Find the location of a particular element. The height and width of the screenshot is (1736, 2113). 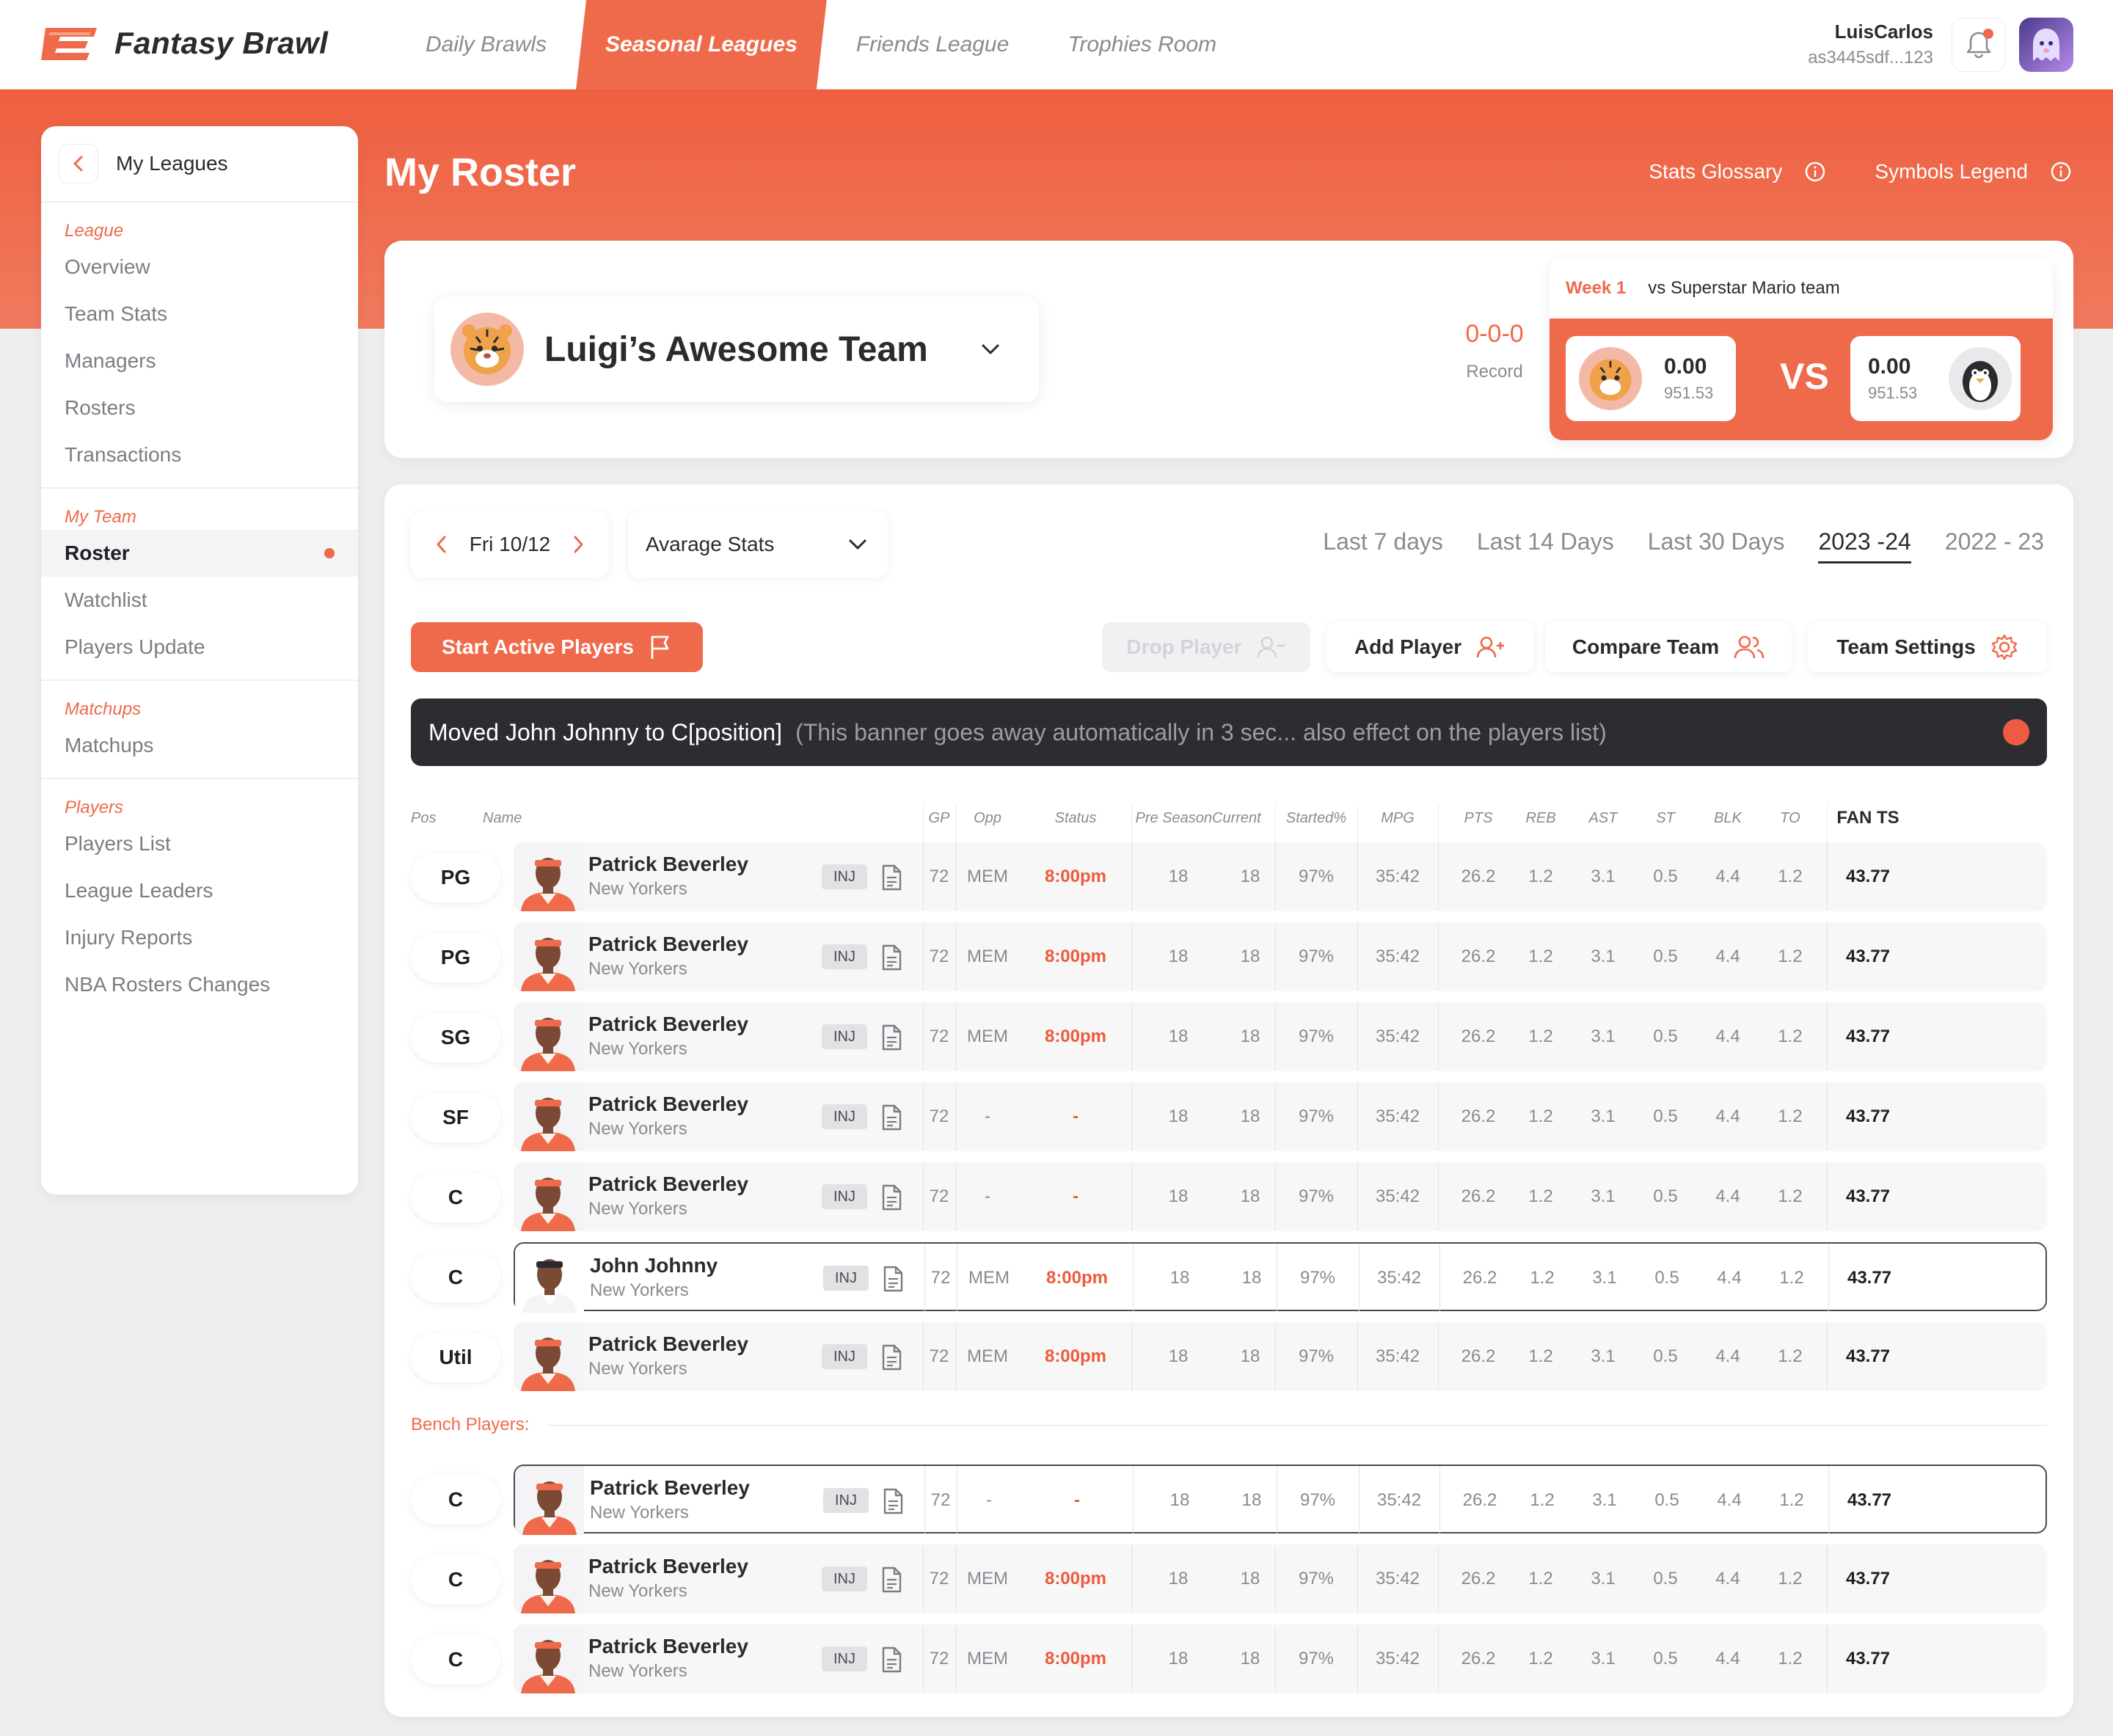

position-label: C is located at coordinates (456, 1197).